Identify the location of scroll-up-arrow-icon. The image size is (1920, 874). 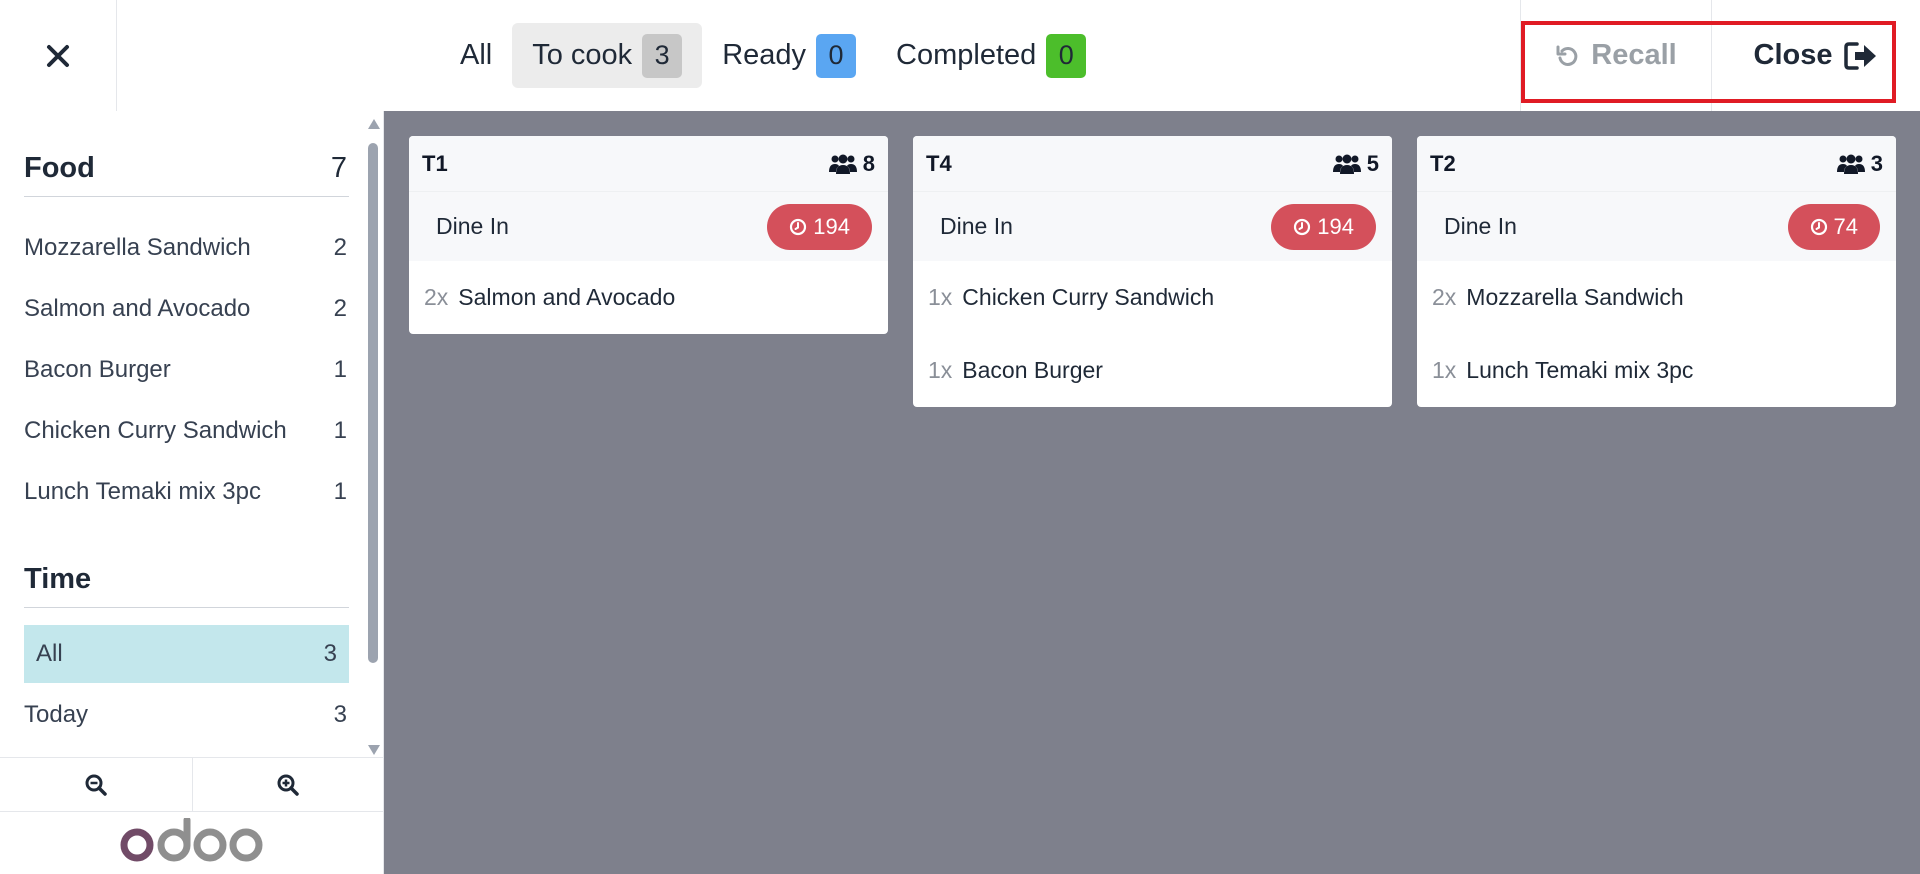
(374, 124).